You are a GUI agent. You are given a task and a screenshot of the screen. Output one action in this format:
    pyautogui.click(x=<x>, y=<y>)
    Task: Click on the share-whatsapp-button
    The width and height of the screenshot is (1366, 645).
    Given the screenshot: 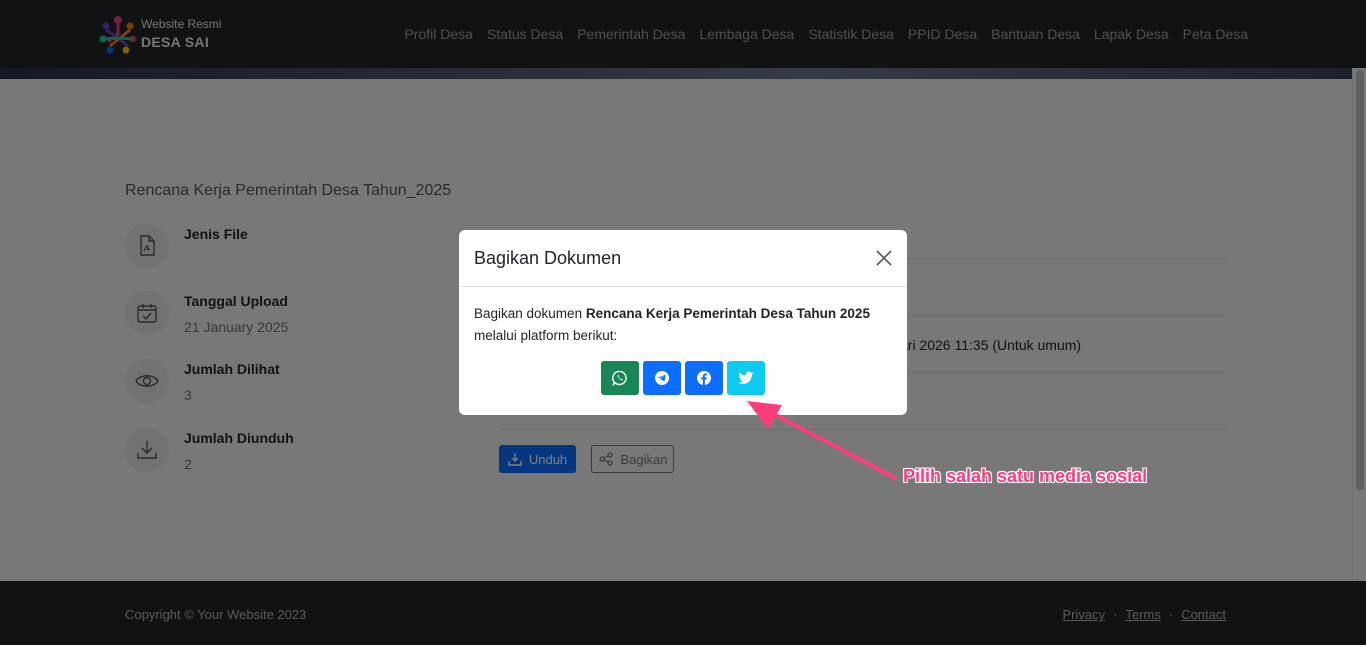 What is the action you would take?
    pyautogui.click(x=620, y=378)
    